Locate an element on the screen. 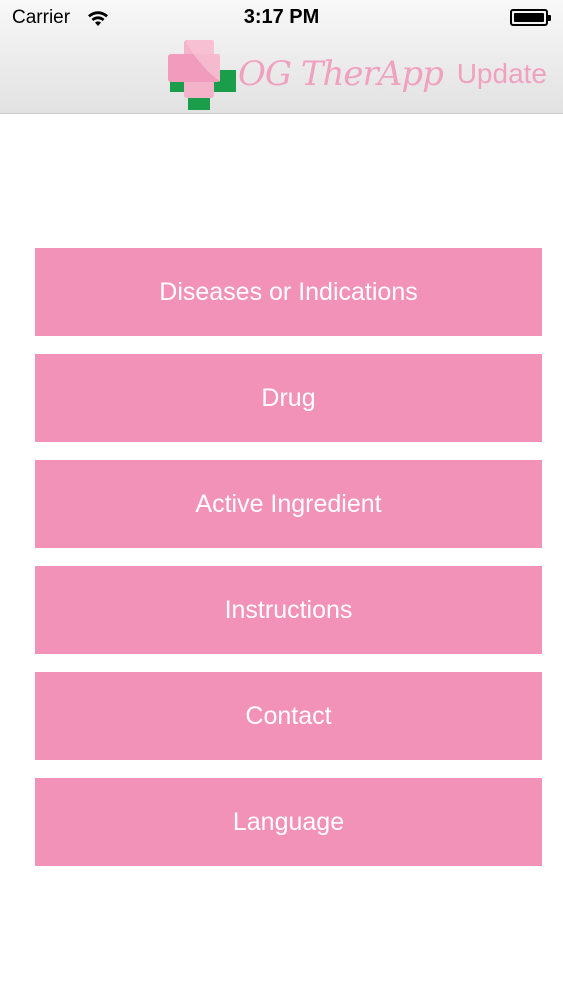 This screenshot has width=563, height=1000. navigation-bar: Carrier 3:17 PM OG TherApp Update is located at coordinates (281, 57).